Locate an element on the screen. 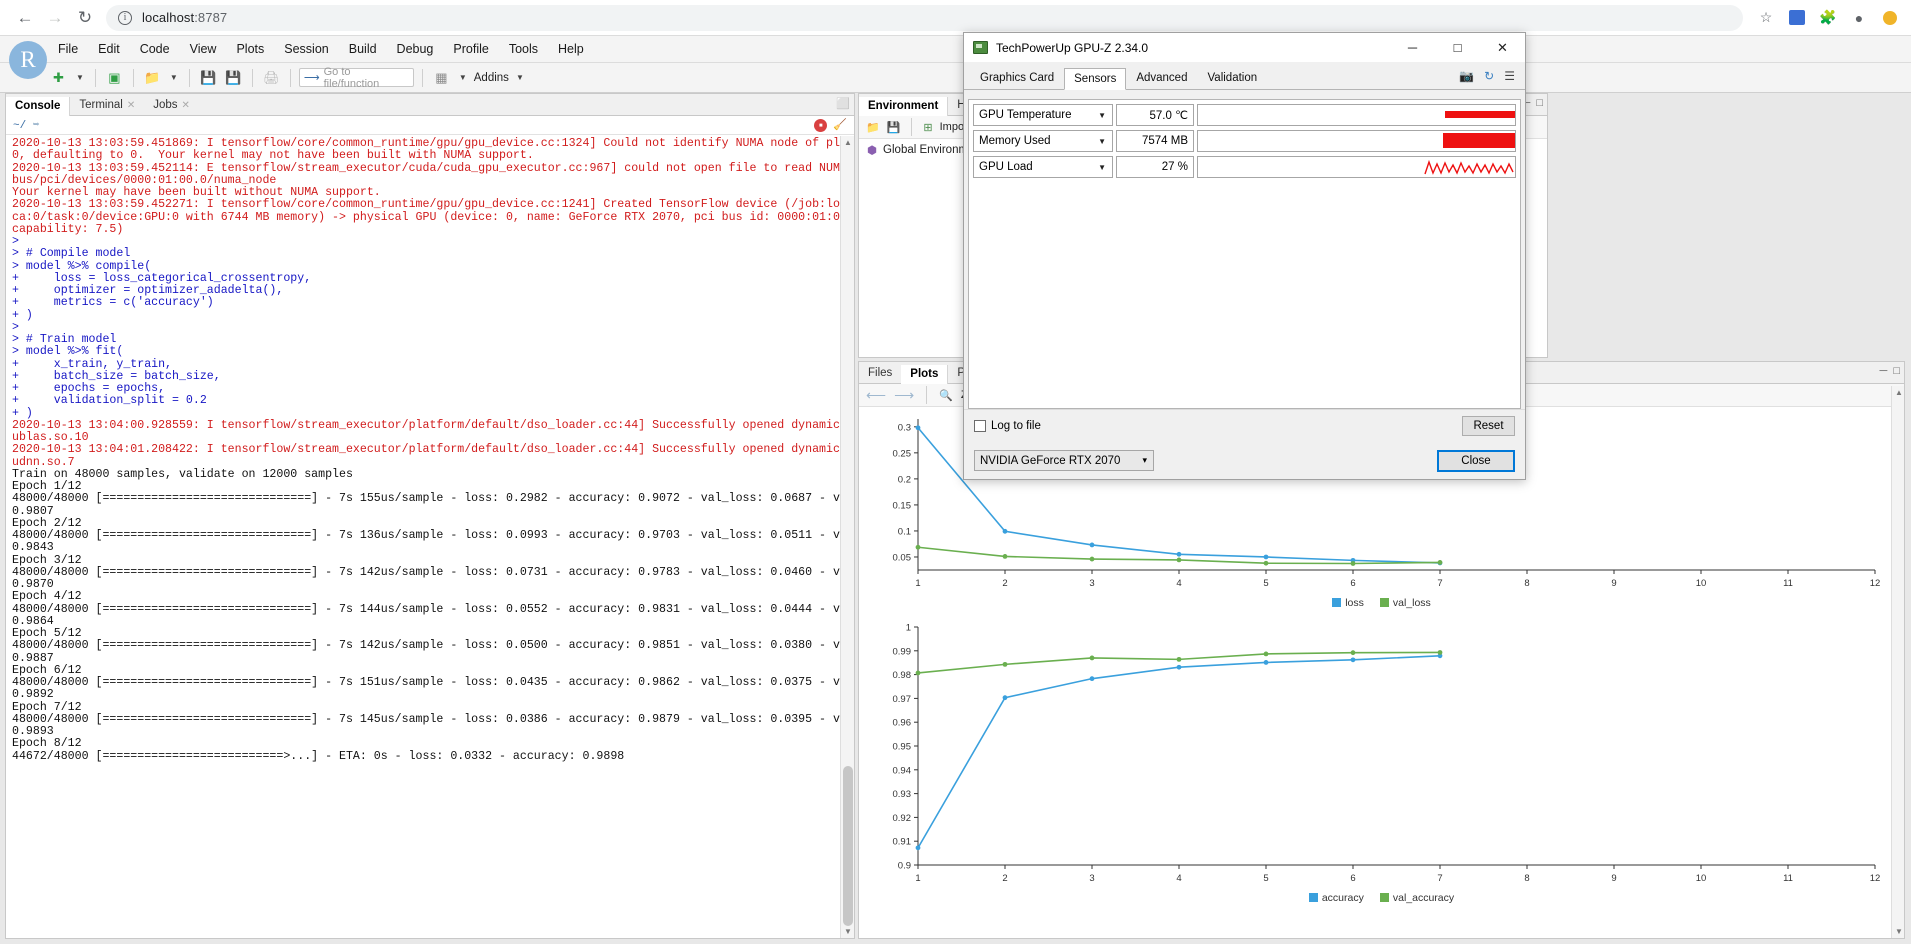  browser-reload-button: ↻ is located at coordinates (85, 18).